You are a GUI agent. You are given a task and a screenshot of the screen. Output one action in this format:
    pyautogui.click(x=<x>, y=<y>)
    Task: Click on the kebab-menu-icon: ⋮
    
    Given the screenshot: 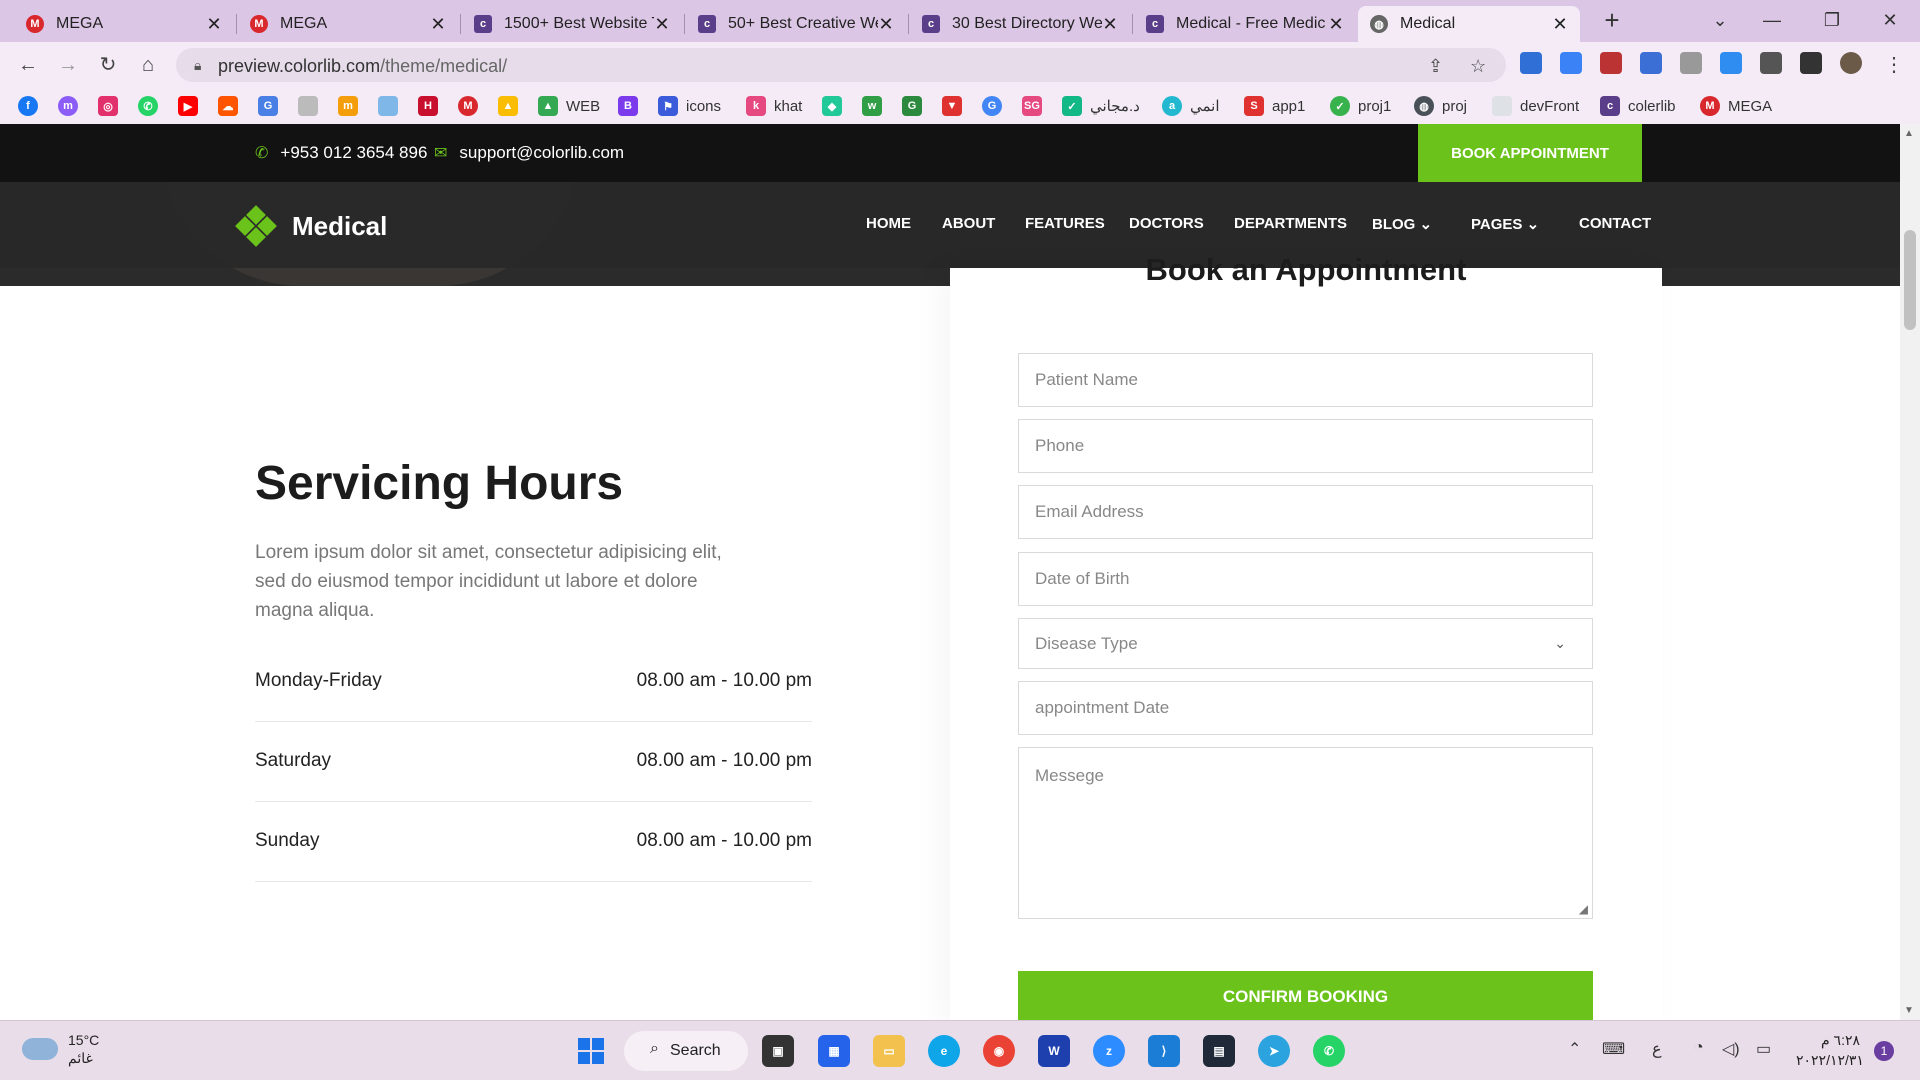 What is the action you would take?
    pyautogui.click(x=1894, y=65)
    